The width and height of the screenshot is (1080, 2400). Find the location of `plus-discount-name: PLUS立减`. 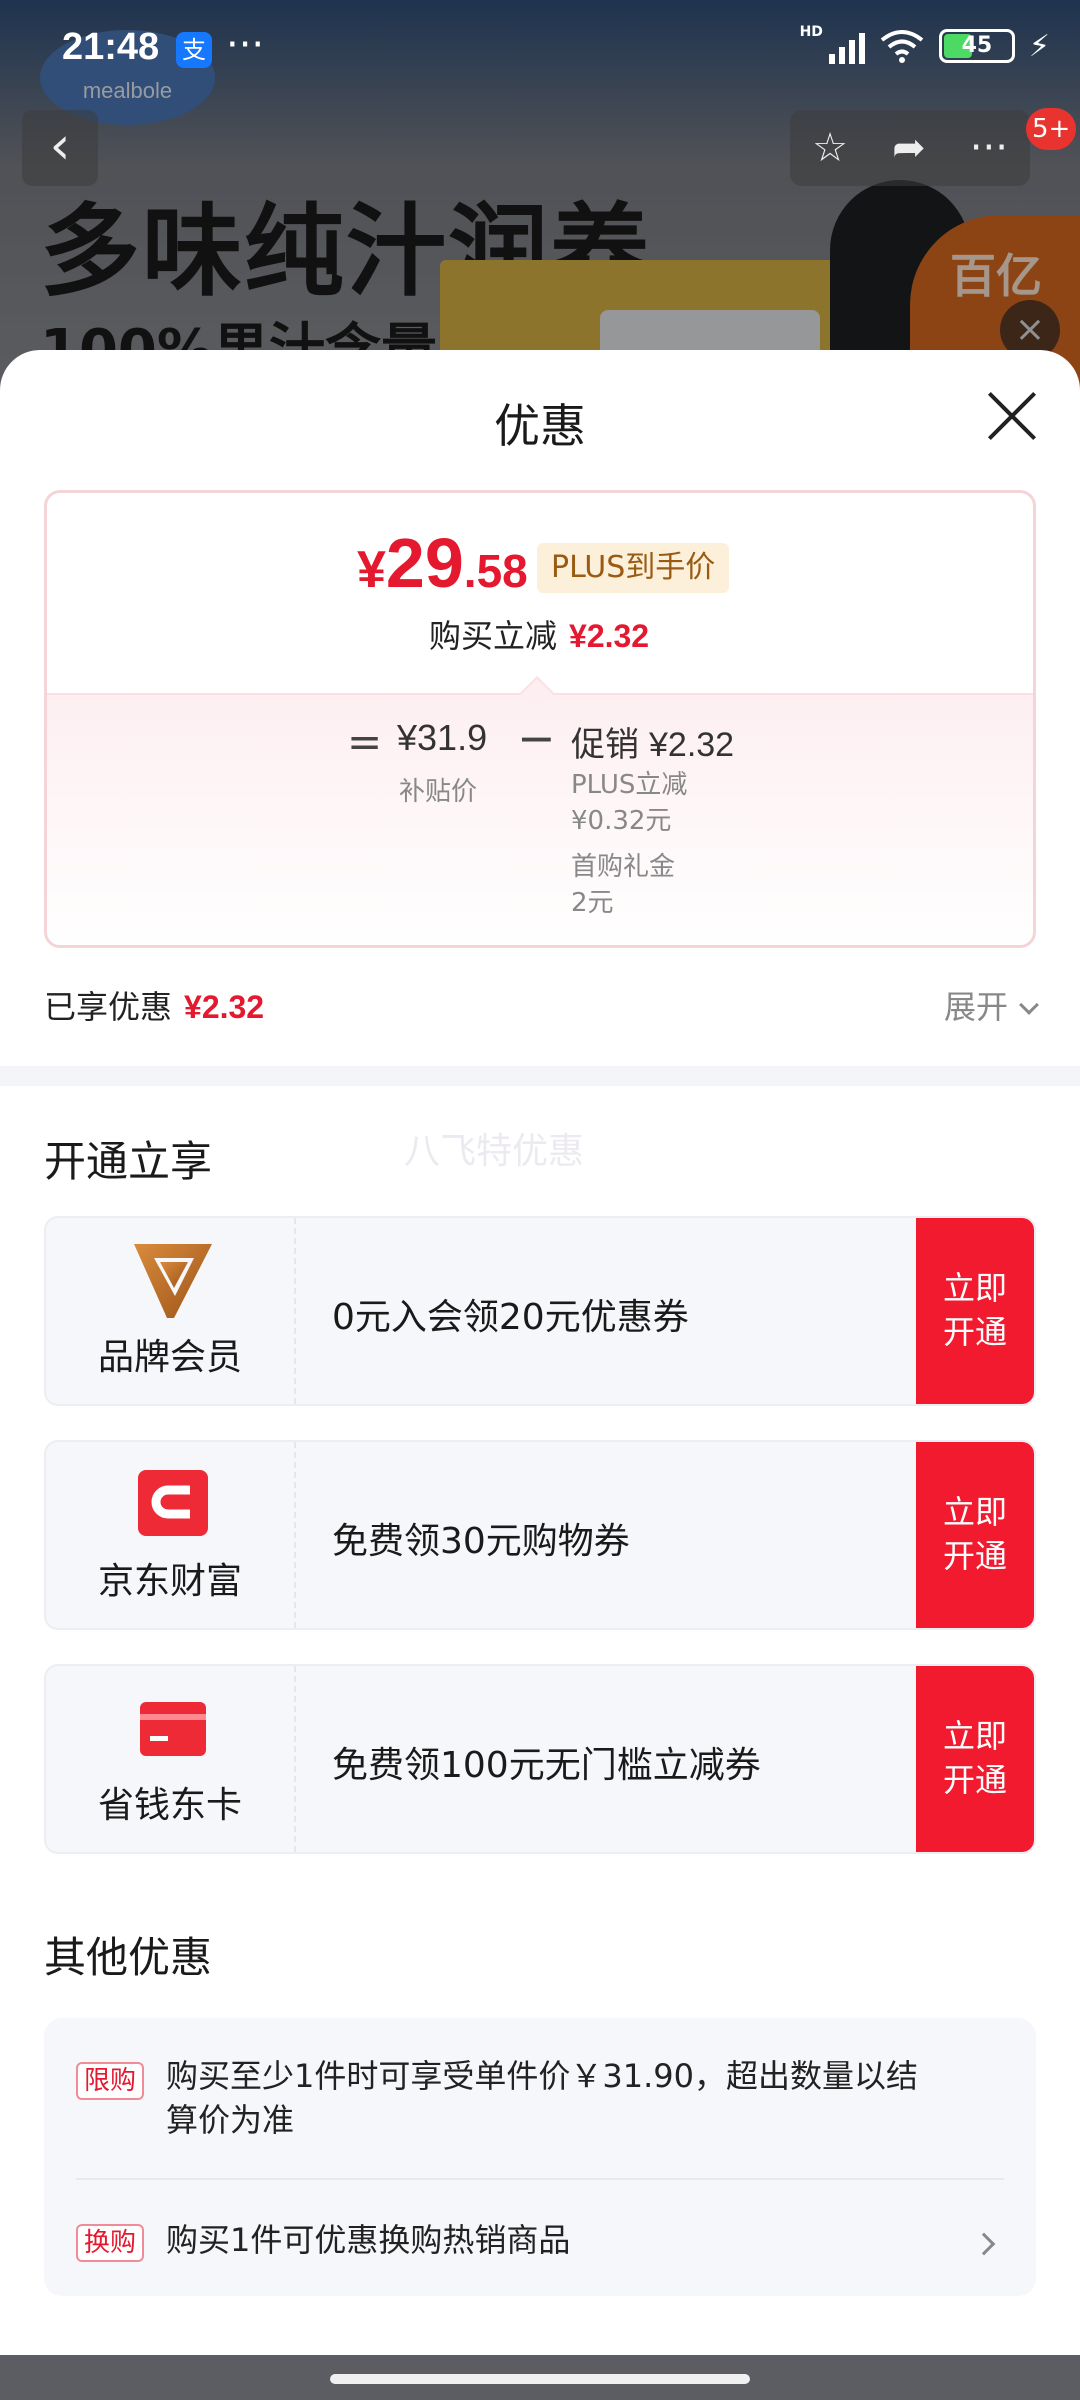

plus-discount-name: PLUS立减 is located at coordinates (629, 785).